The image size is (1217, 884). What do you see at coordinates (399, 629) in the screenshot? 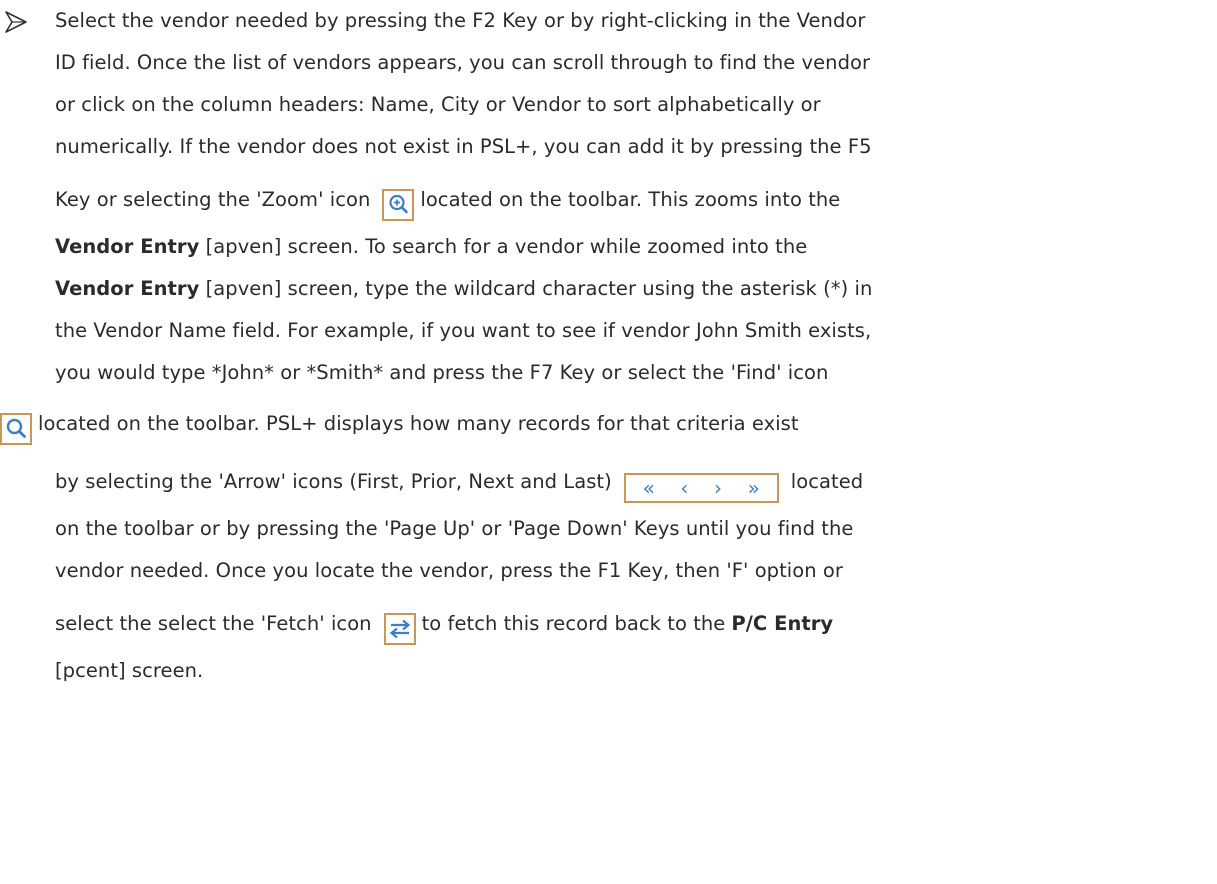
I see `fetch-icon` at bounding box center [399, 629].